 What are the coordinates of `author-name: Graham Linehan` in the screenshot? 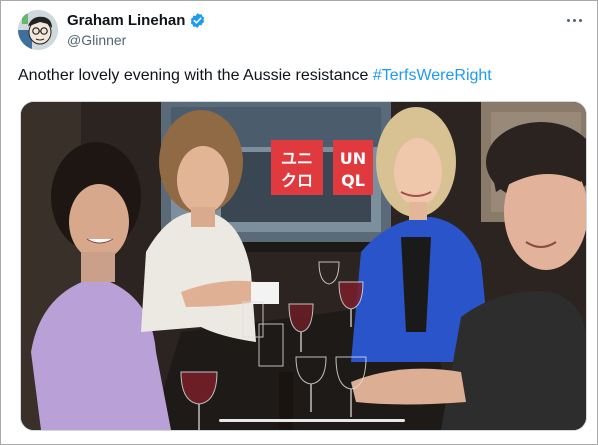 It's located at (126, 20).